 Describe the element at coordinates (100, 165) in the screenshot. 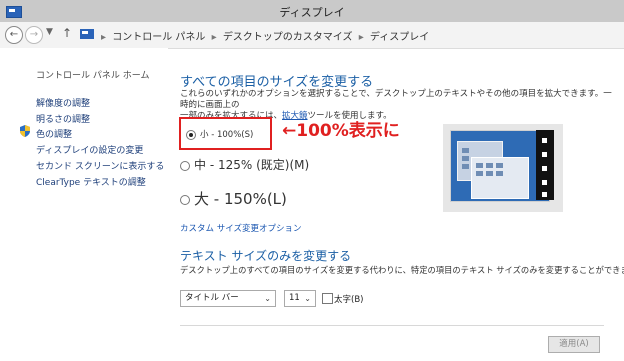

I see `sidebar-link-second-screen: セカンド スクリーンに表示する` at that location.